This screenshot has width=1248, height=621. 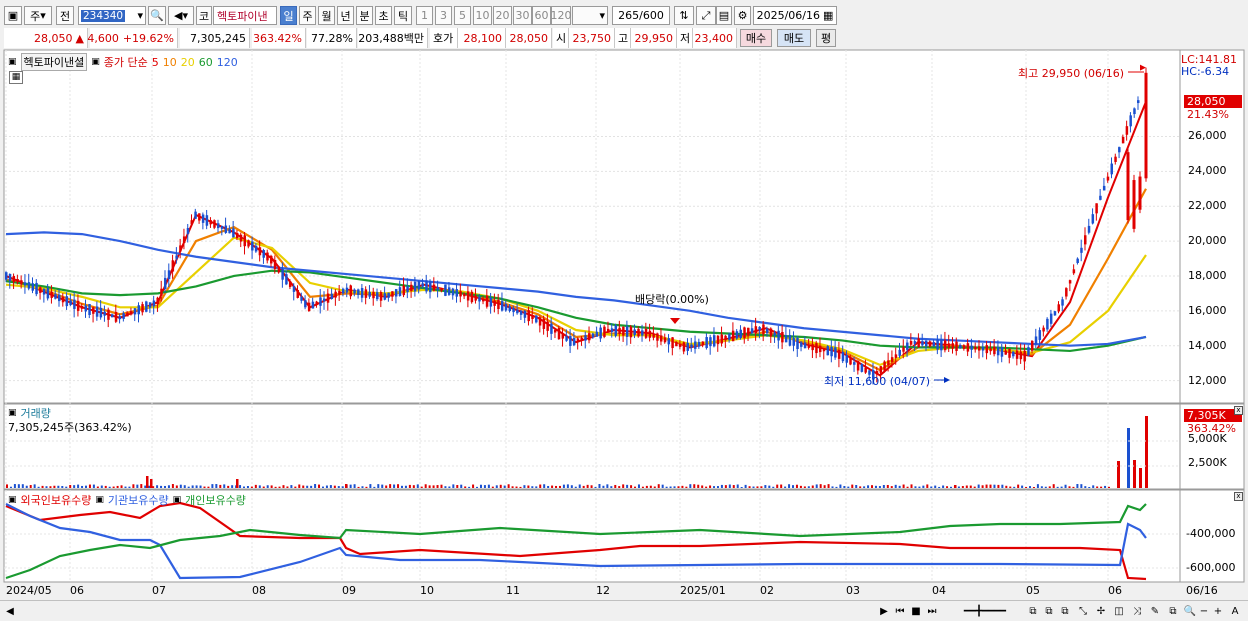 What do you see at coordinates (138, 500) in the screenshot?
I see `institution-holdings-label: 기관보유수량` at bounding box center [138, 500].